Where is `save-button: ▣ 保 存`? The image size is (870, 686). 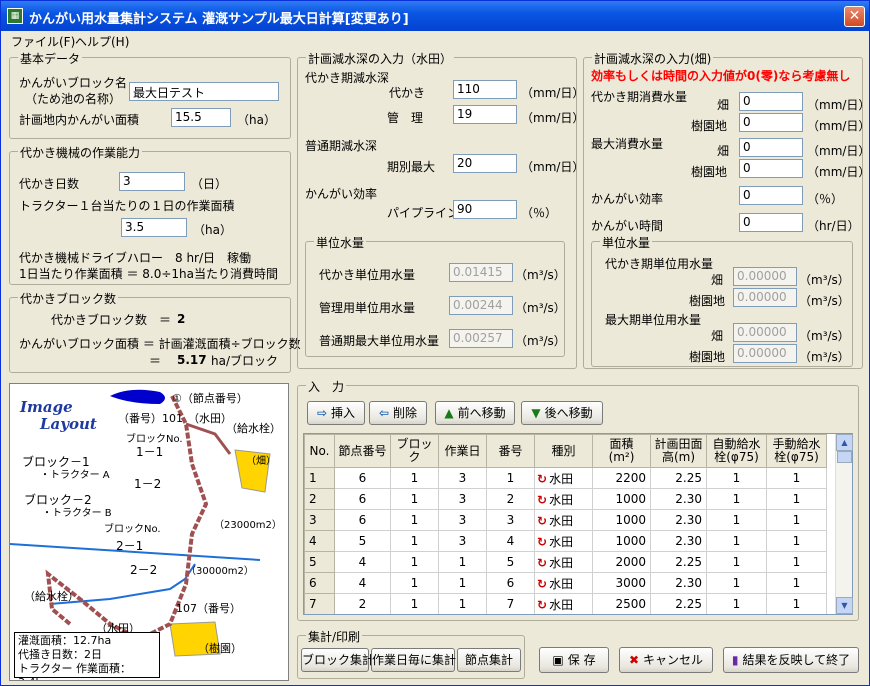 save-button: ▣ 保 存 is located at coordinates (574, 660).